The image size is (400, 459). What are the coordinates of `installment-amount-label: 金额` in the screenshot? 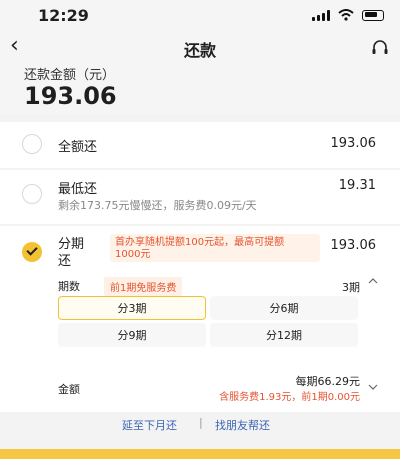 It's located at (69, 389).